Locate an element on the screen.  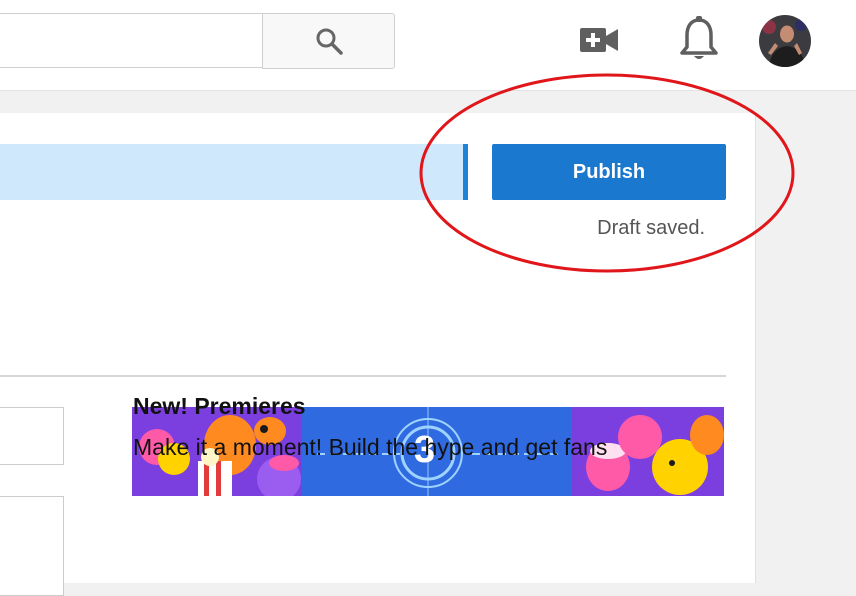
description-field is located at coordinates (32, 546).